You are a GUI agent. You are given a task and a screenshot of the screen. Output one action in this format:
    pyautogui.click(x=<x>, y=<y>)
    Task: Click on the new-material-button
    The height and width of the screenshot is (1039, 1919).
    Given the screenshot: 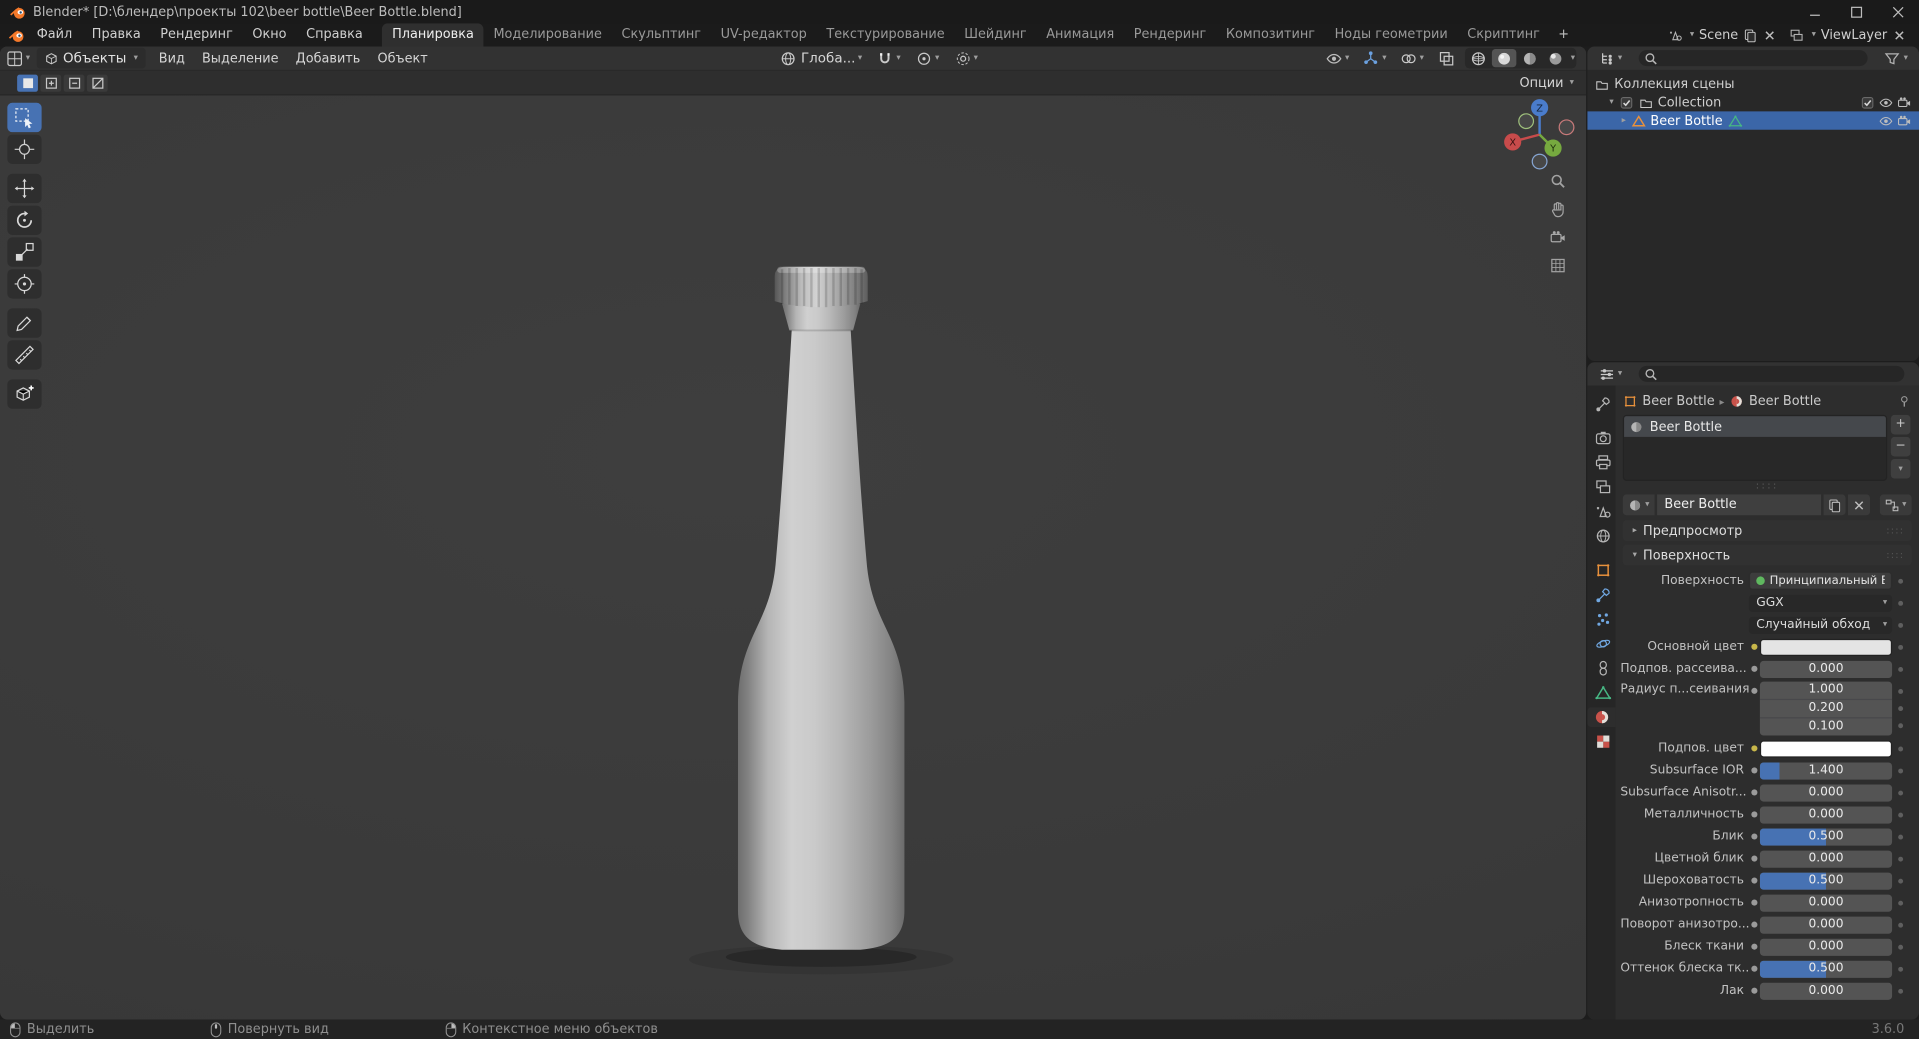 What is the action you would take?
    pyautogui.click(x=1834, y=505)
    